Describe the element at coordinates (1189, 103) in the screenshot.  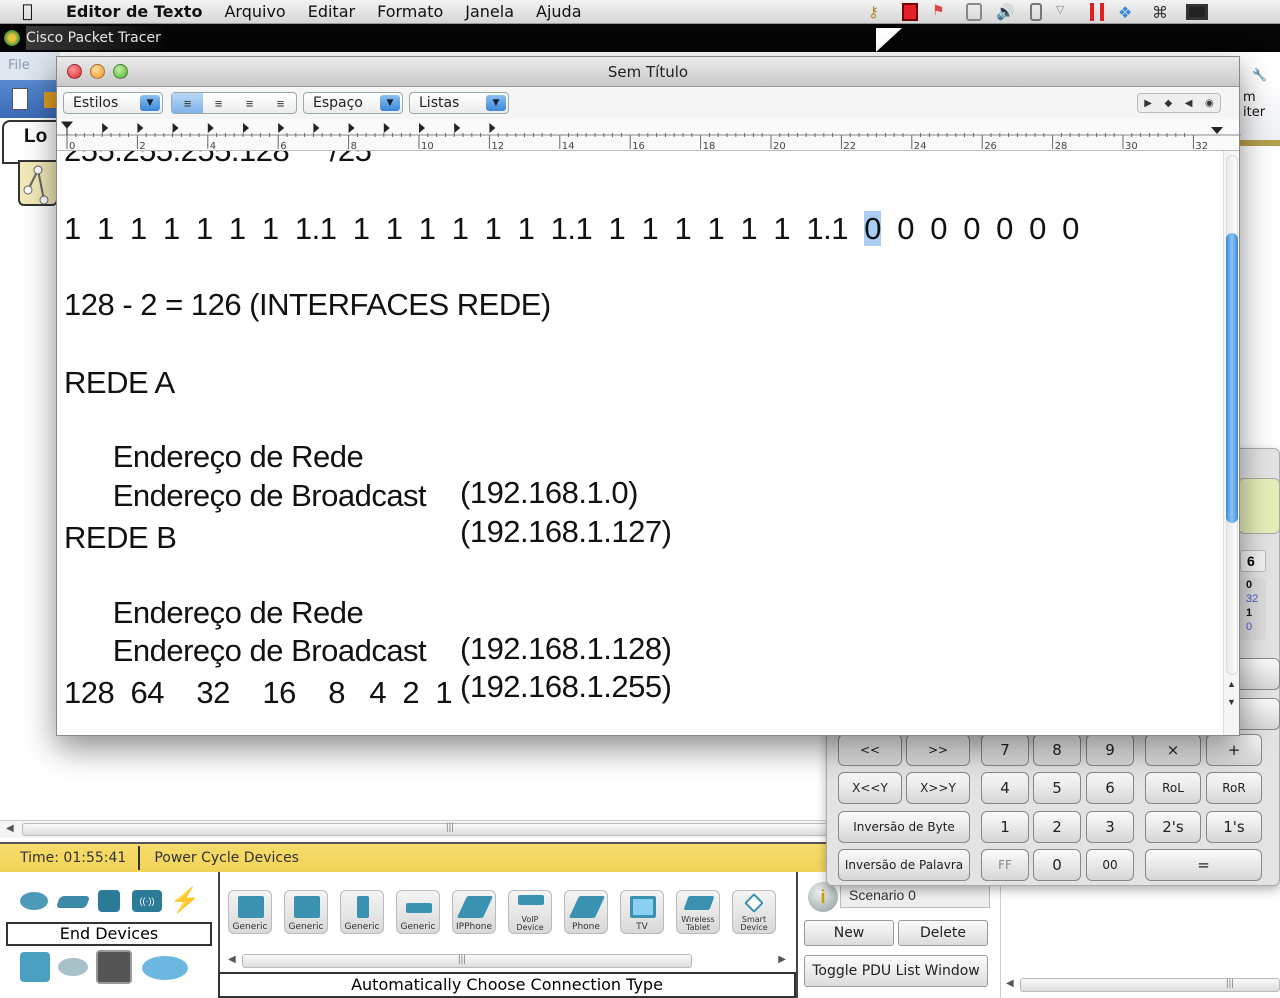
I see `right-tab-icon: ◀` at that location.